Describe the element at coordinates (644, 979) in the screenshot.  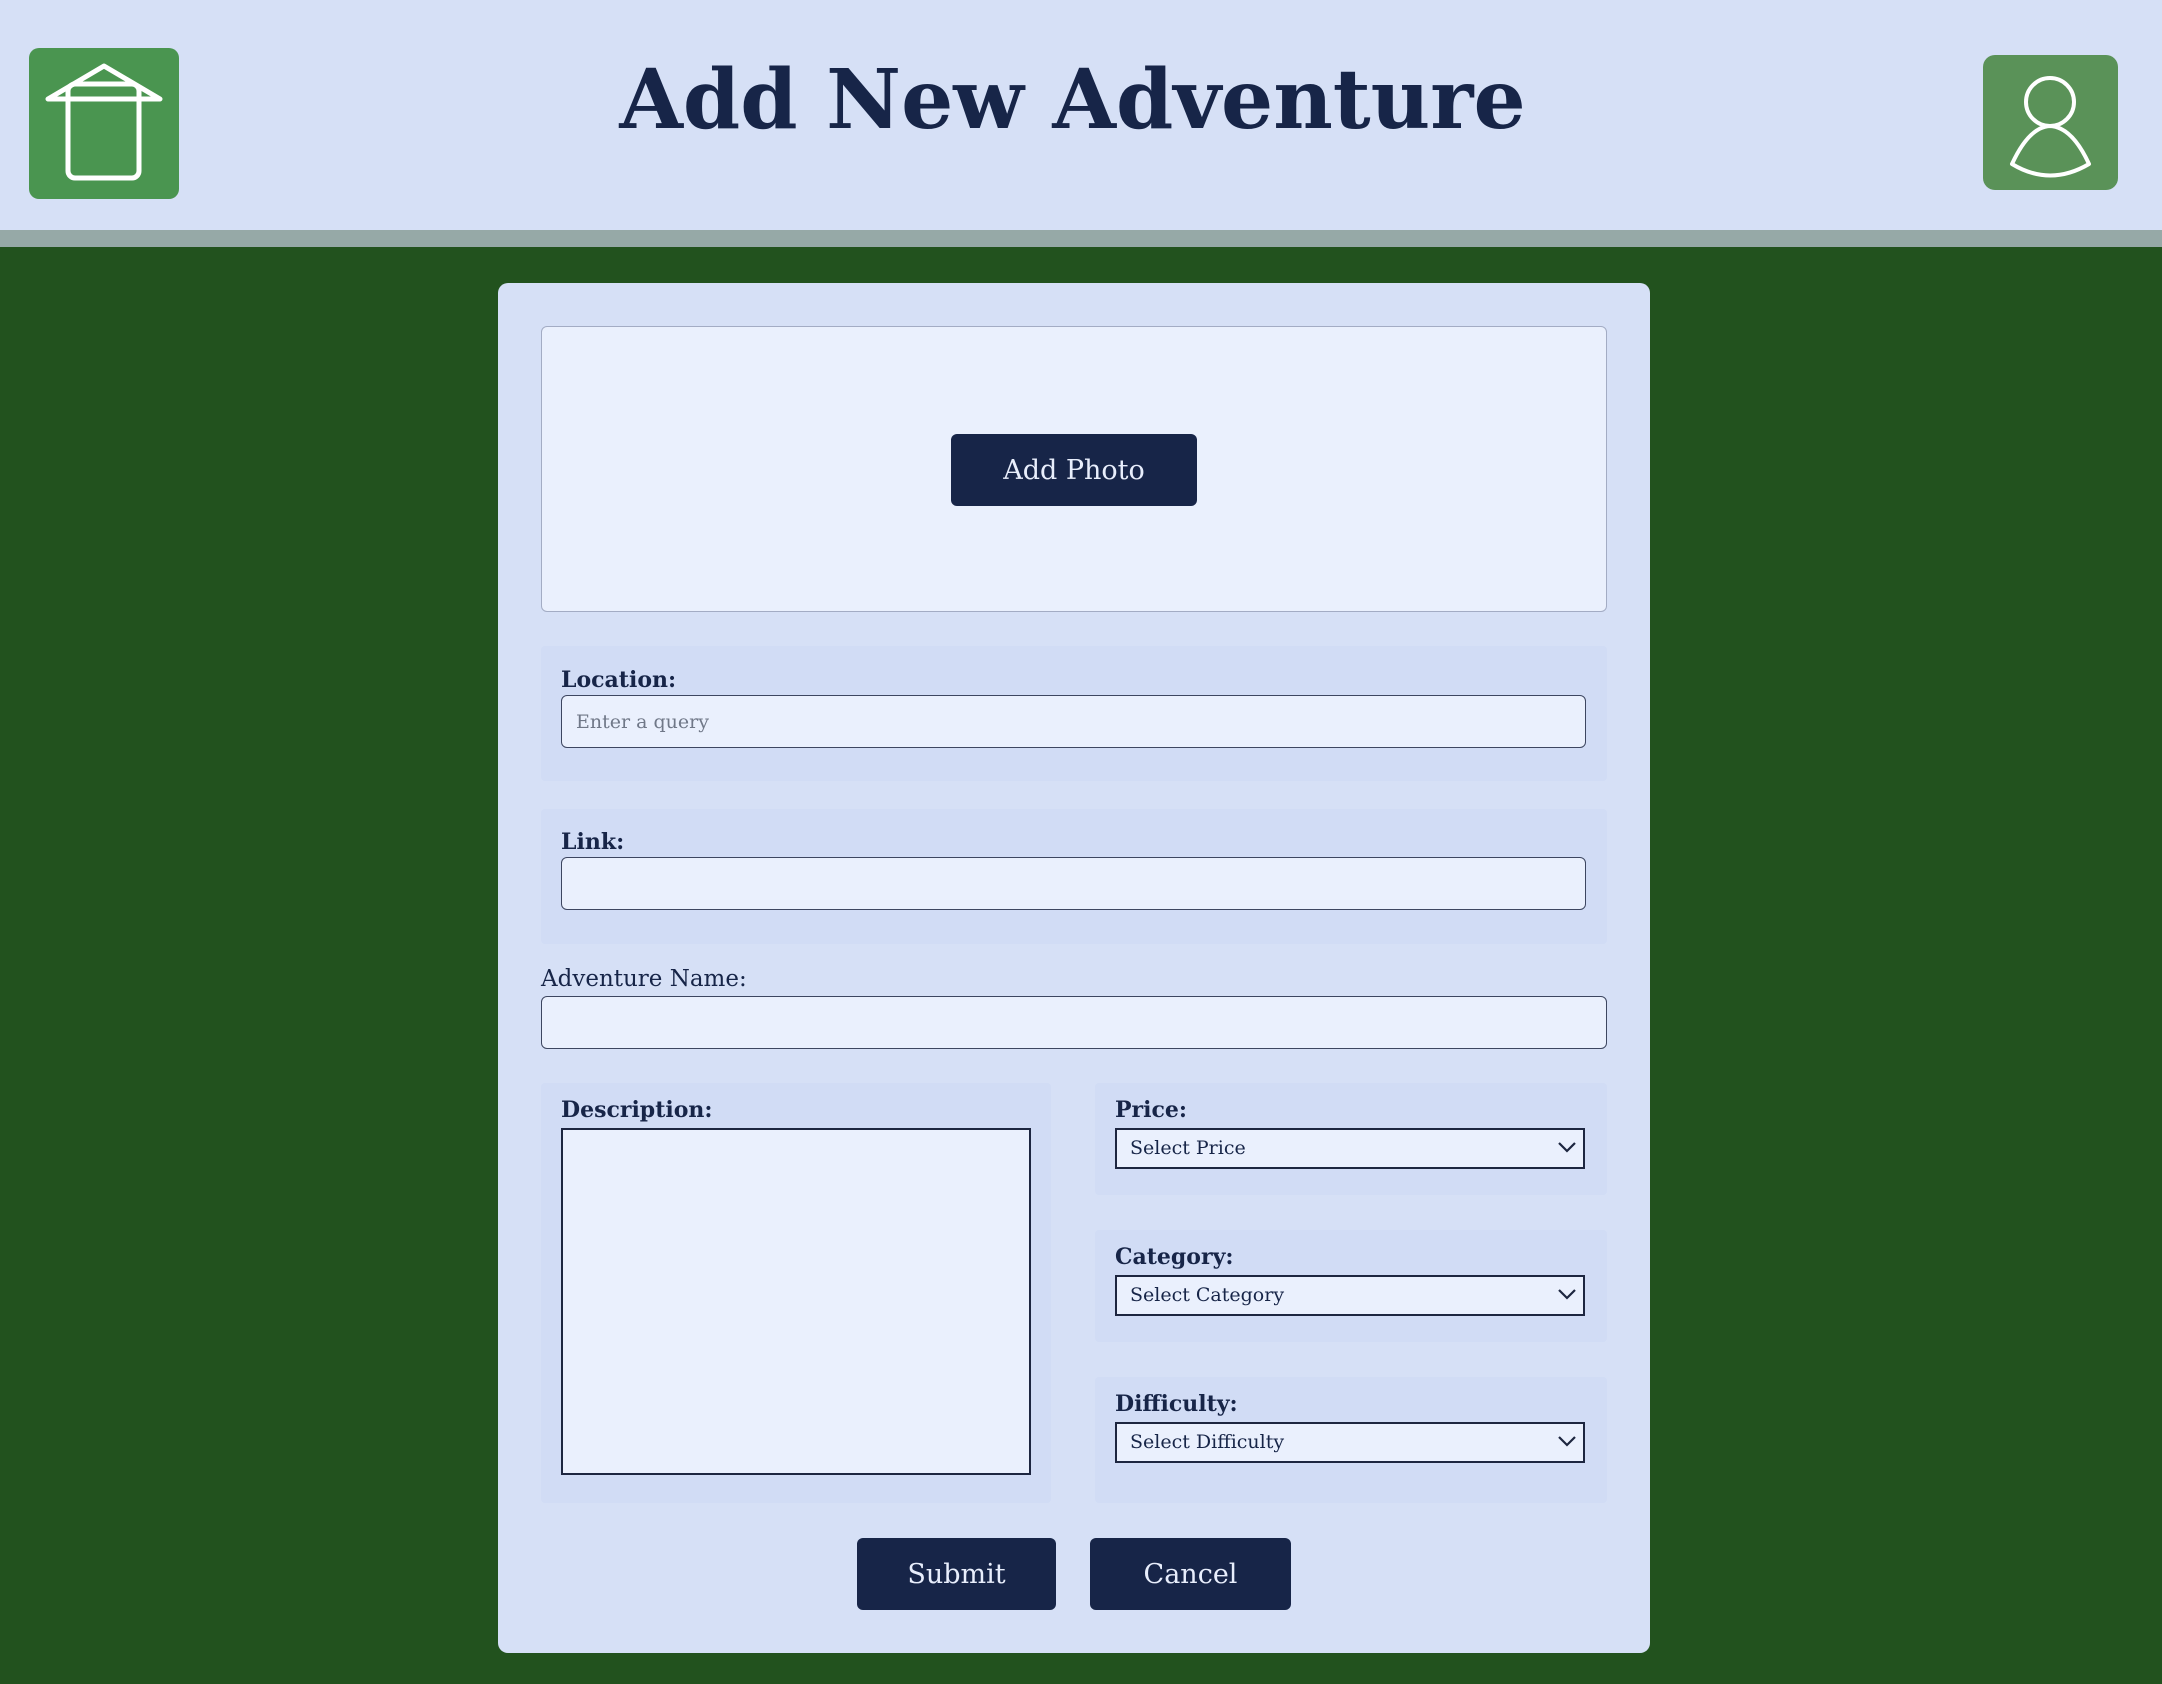
I see `adventure-name-label: Adventure Name:` at that location.